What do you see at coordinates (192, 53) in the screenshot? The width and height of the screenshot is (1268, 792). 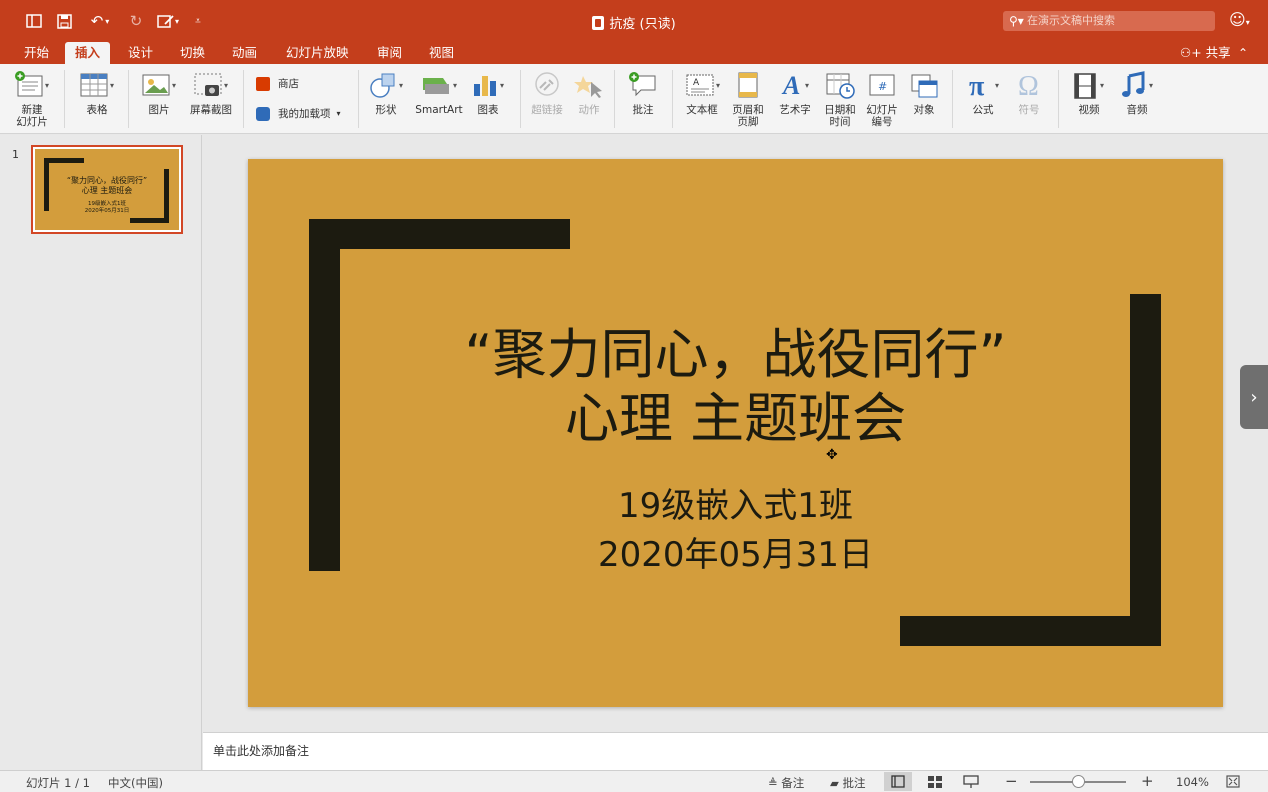 I see `tab-transitions: 切换` at bounding box center [192, 53].